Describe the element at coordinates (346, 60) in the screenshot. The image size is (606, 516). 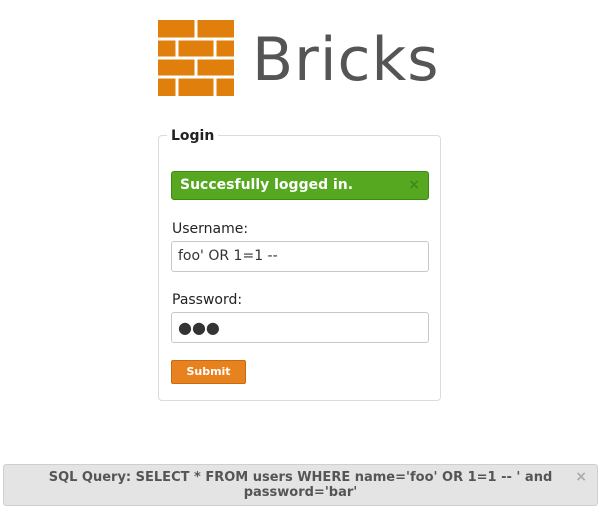
I see `app-title: Bricks` at that location.